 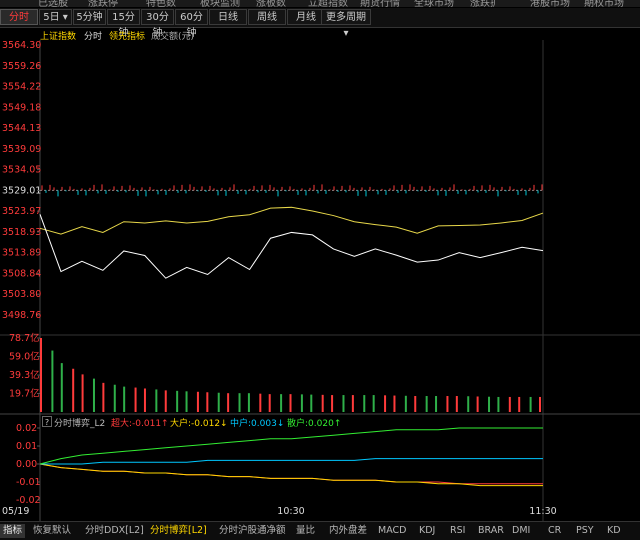 What do you see at coordinates (257, 424) in the screenshot?
I see `medium-value: 中户:0.003↓` at bounding box center [257, 424].